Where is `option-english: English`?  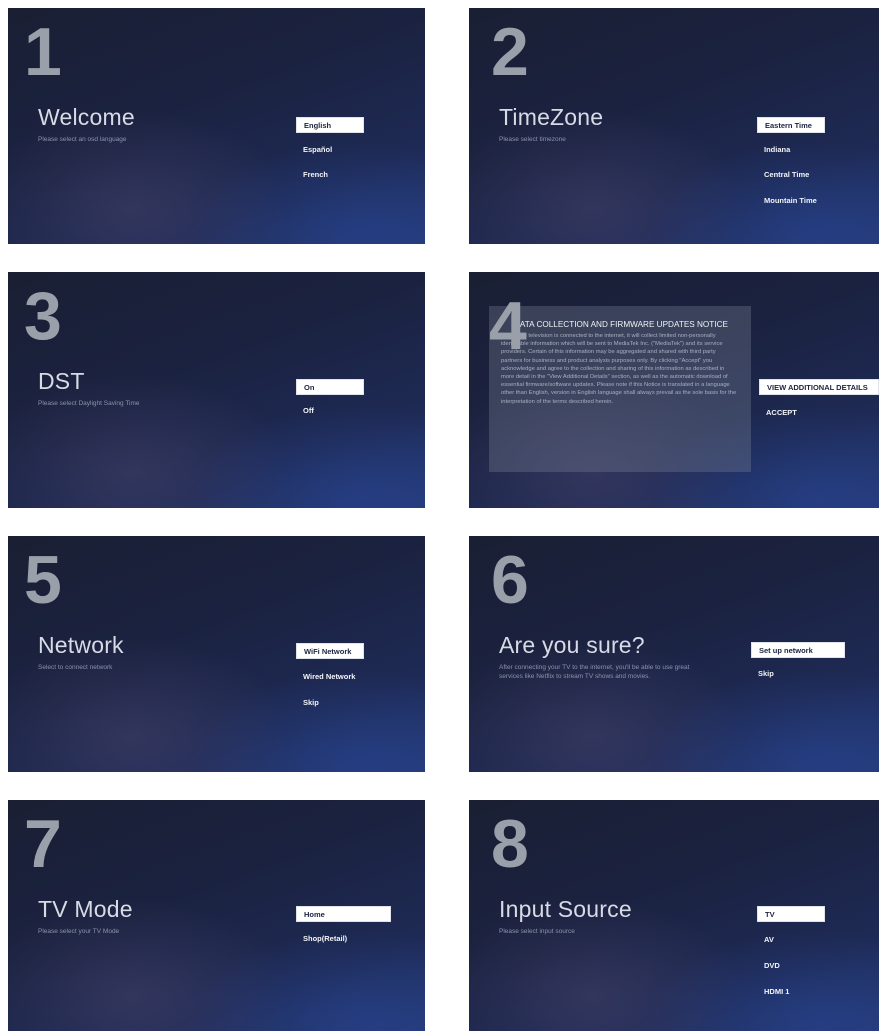
option-english: English is located at coordinates (330, 125).